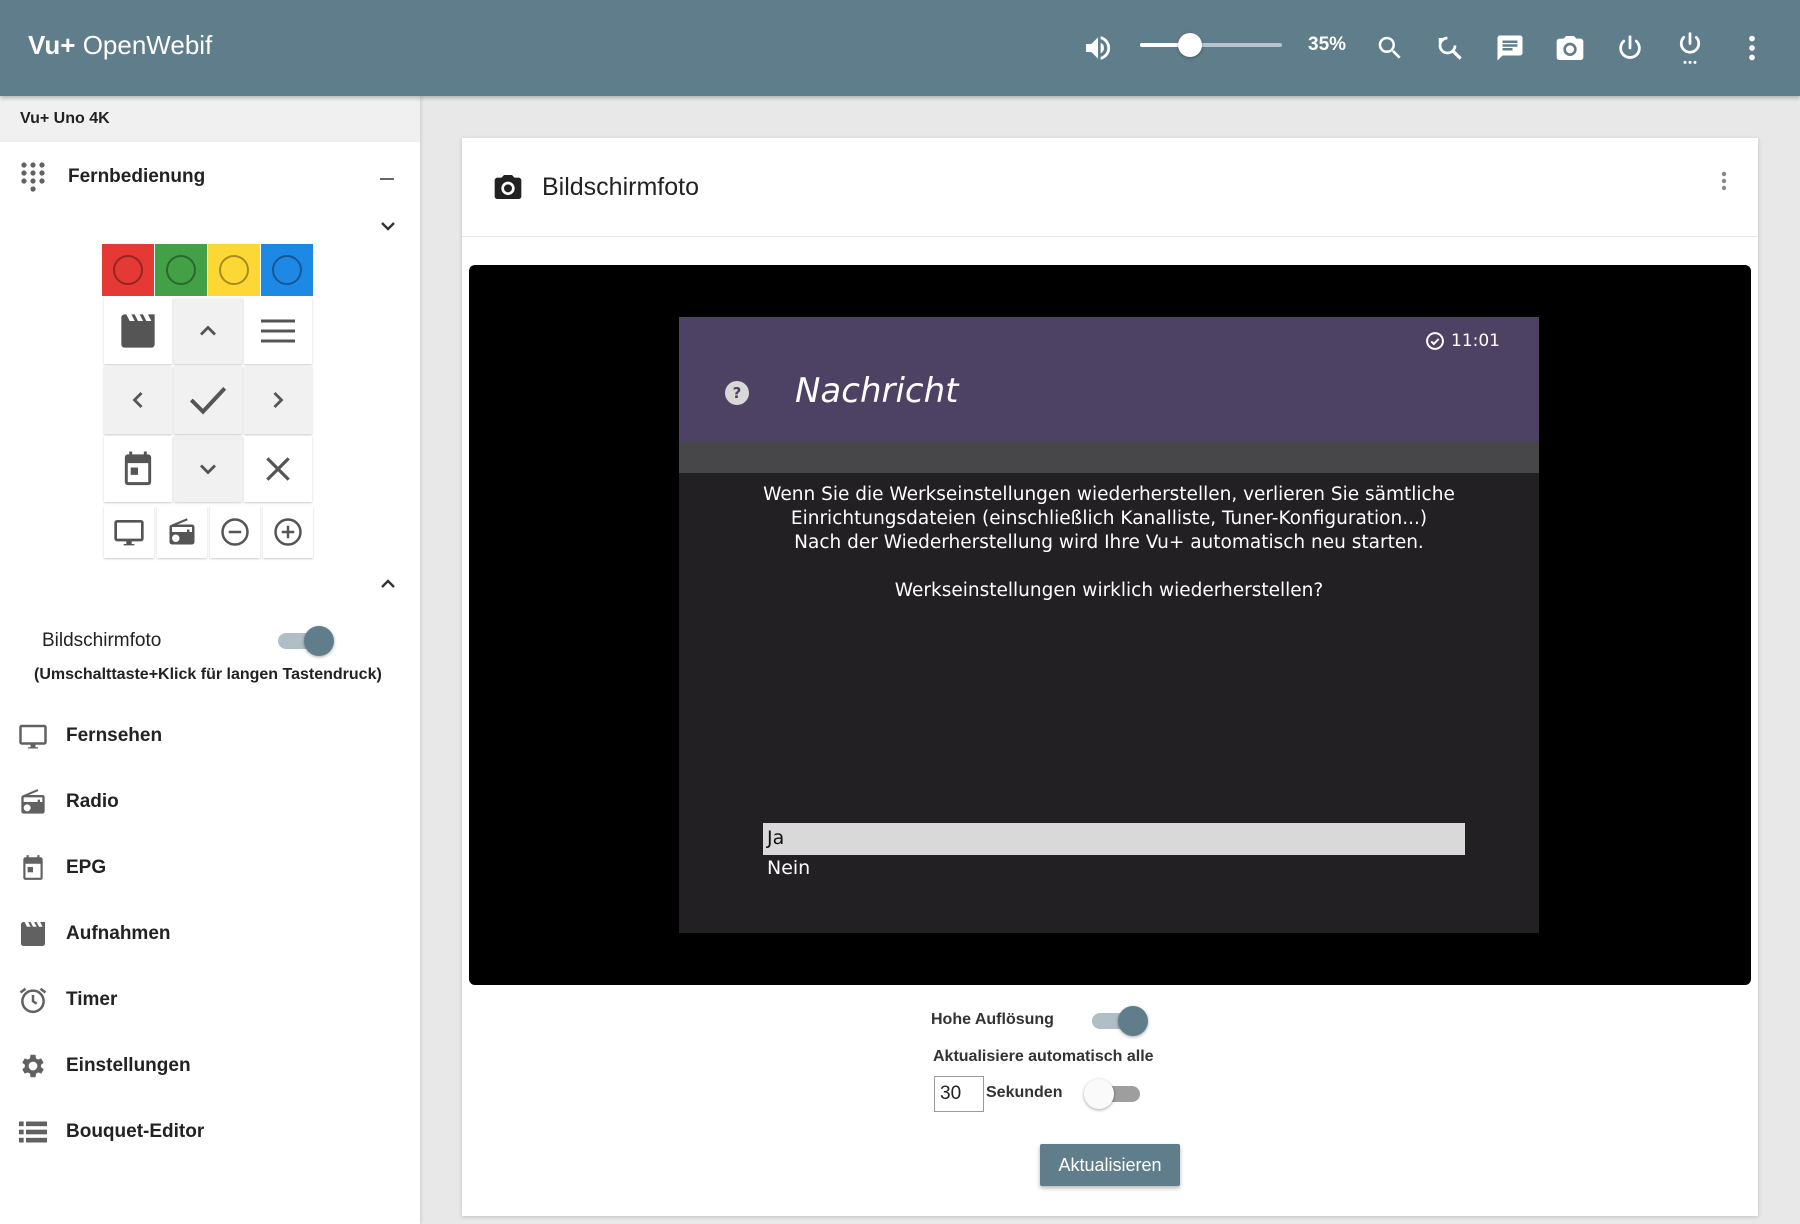 The height and width of the screenshot is (1224, 1800). I want to click on nav-item-fernsehen: Fernsehen, so click(90, 736).